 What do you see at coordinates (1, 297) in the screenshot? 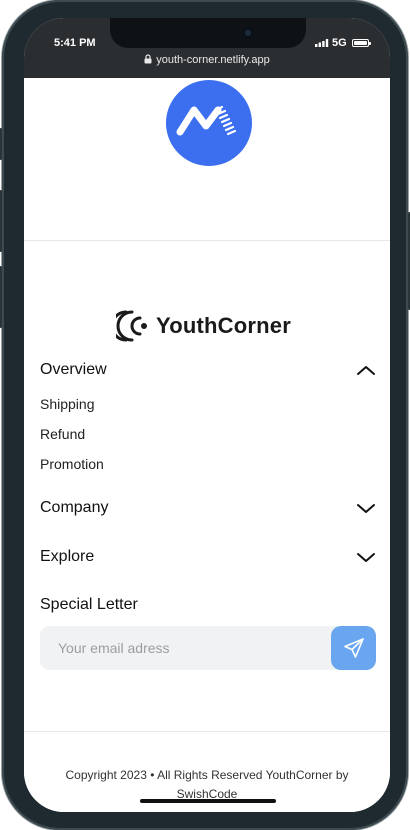
I see `volume-down-button` at bounding box center [1, 297].